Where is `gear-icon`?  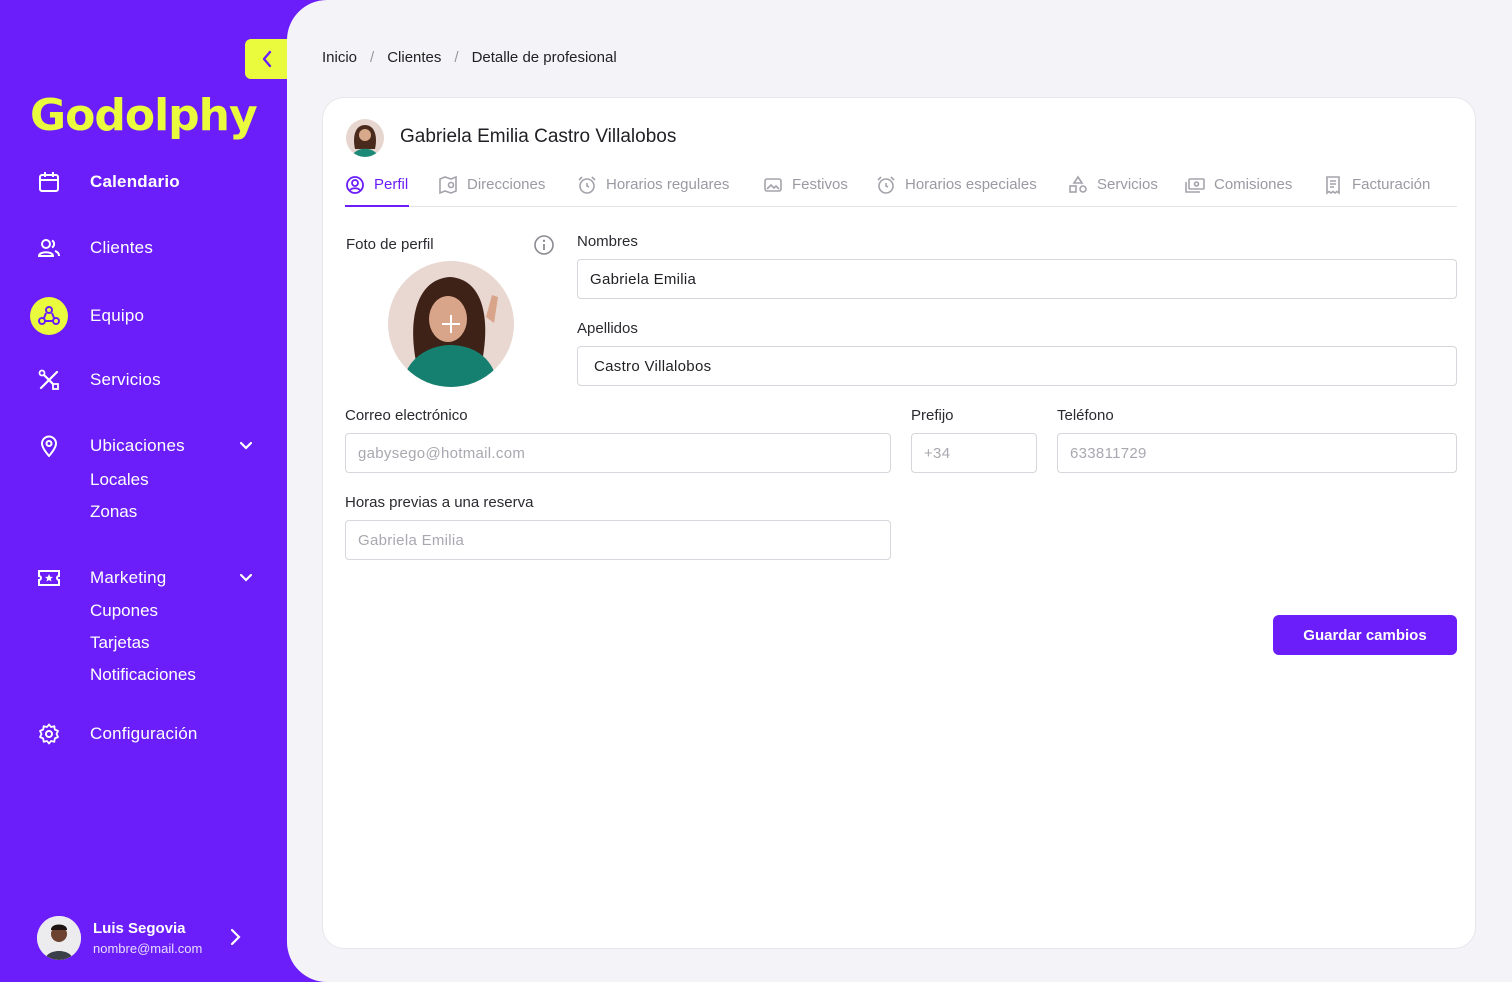
gear-icon is located at coordinates (49, 734).